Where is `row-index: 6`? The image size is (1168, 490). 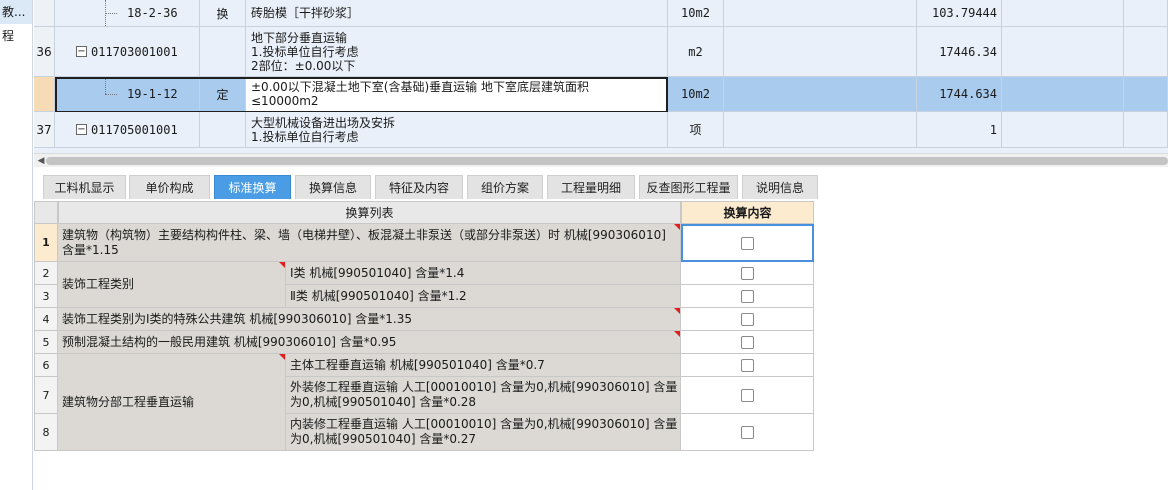
row-index: 6 is located at coordinates (46, 365).